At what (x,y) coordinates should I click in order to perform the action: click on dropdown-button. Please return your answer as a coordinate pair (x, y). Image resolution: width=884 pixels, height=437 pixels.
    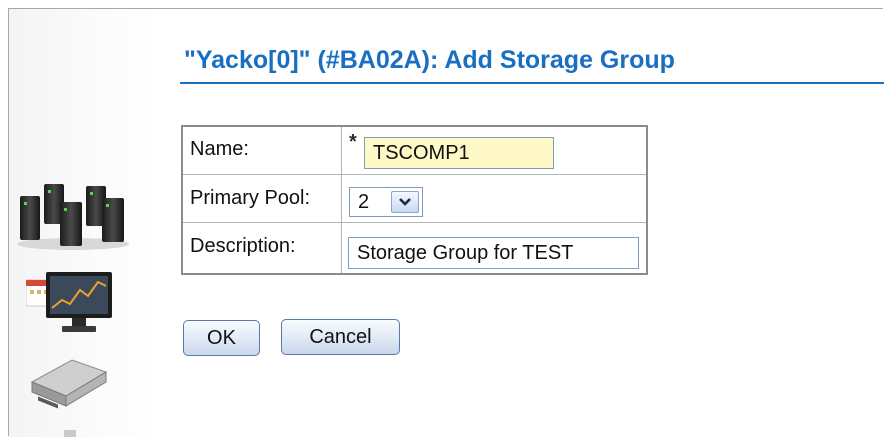
    Looking at the image, I should click on (405, 202).